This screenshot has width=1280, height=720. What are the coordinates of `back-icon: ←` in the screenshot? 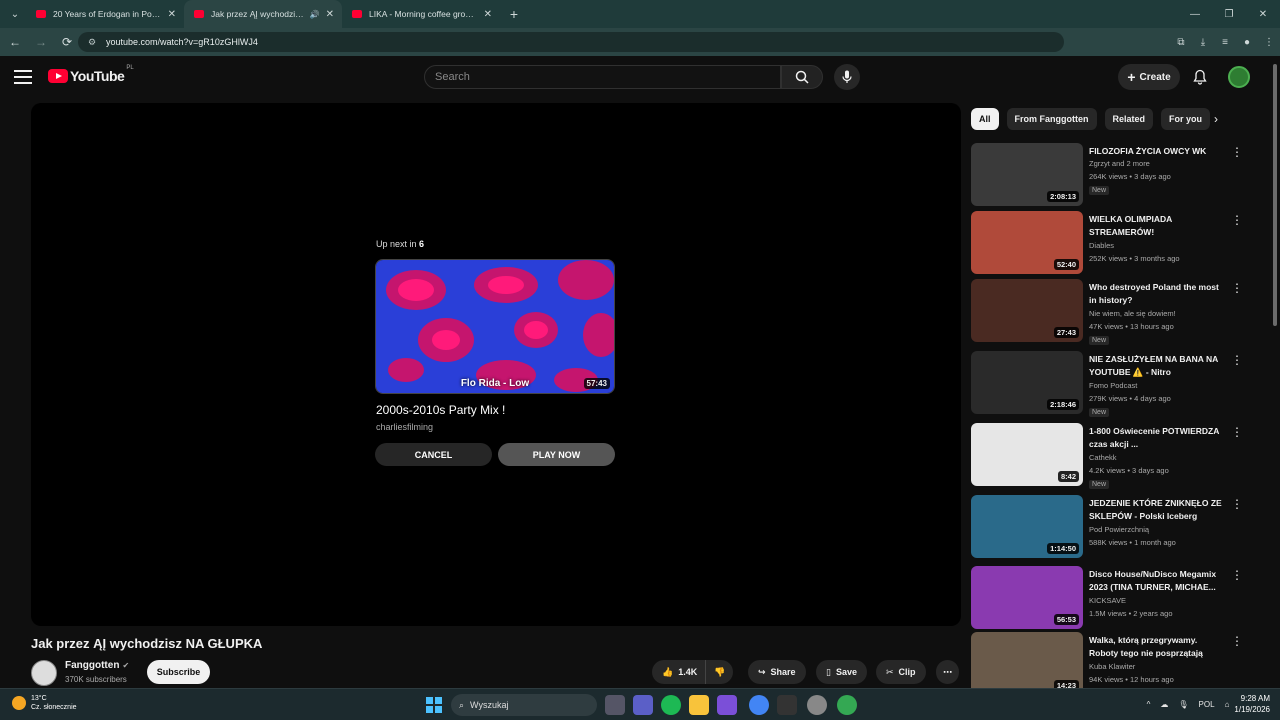 It's located at (15, 42).